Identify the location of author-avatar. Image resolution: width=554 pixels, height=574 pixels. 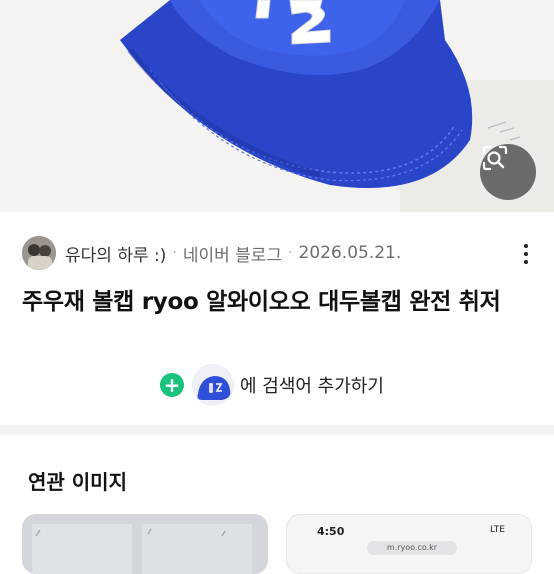
(39, 253).